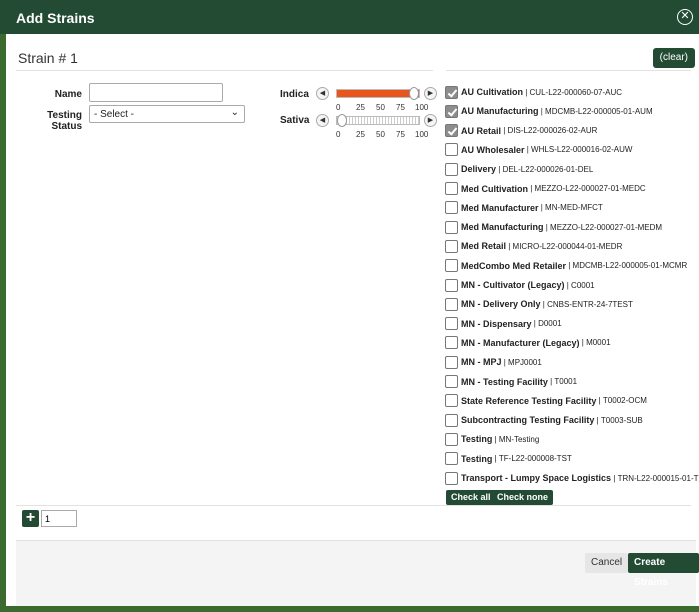  Describe the element at coordinates (574, 208) in the screenshot. I see `facility-license: MN-MED-MFCT` at that location.